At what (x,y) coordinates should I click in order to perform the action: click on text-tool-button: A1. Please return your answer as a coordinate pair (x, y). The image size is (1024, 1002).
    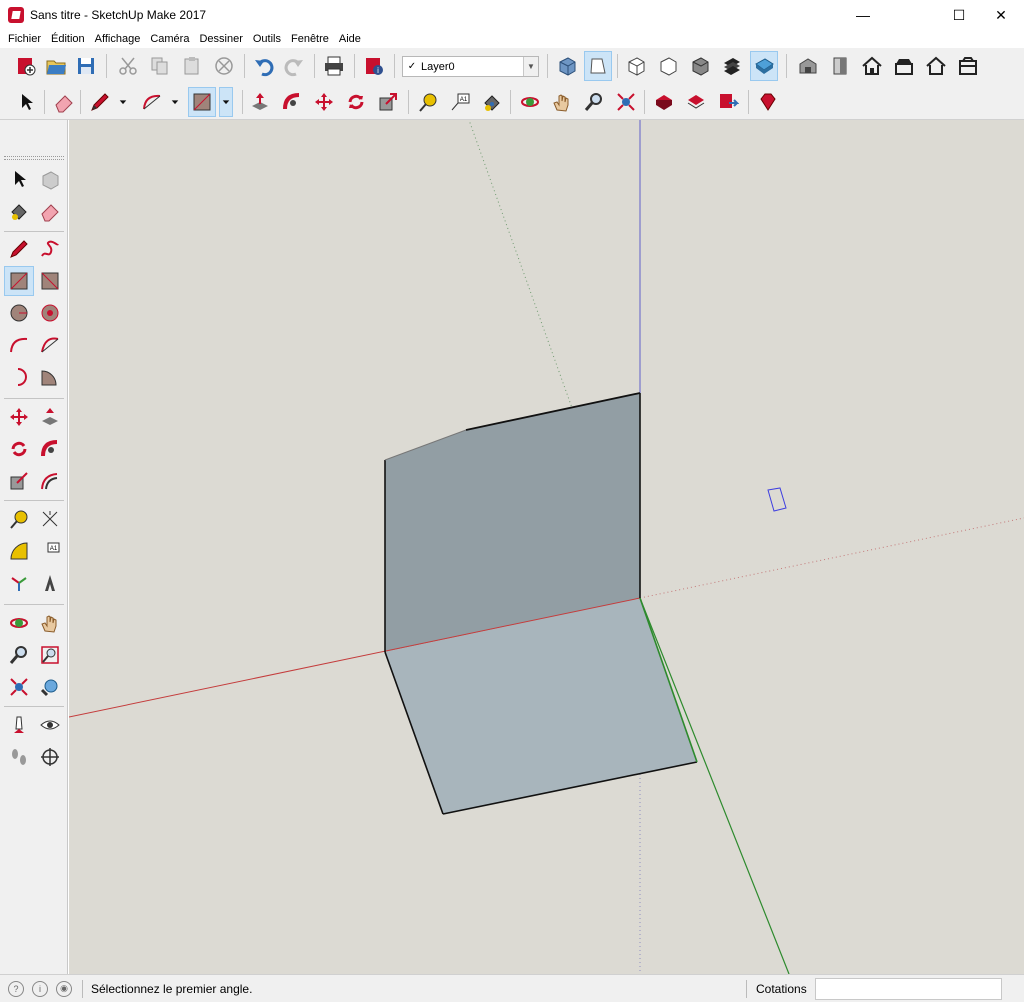
    Looking at the image, I should click on (460, 102).